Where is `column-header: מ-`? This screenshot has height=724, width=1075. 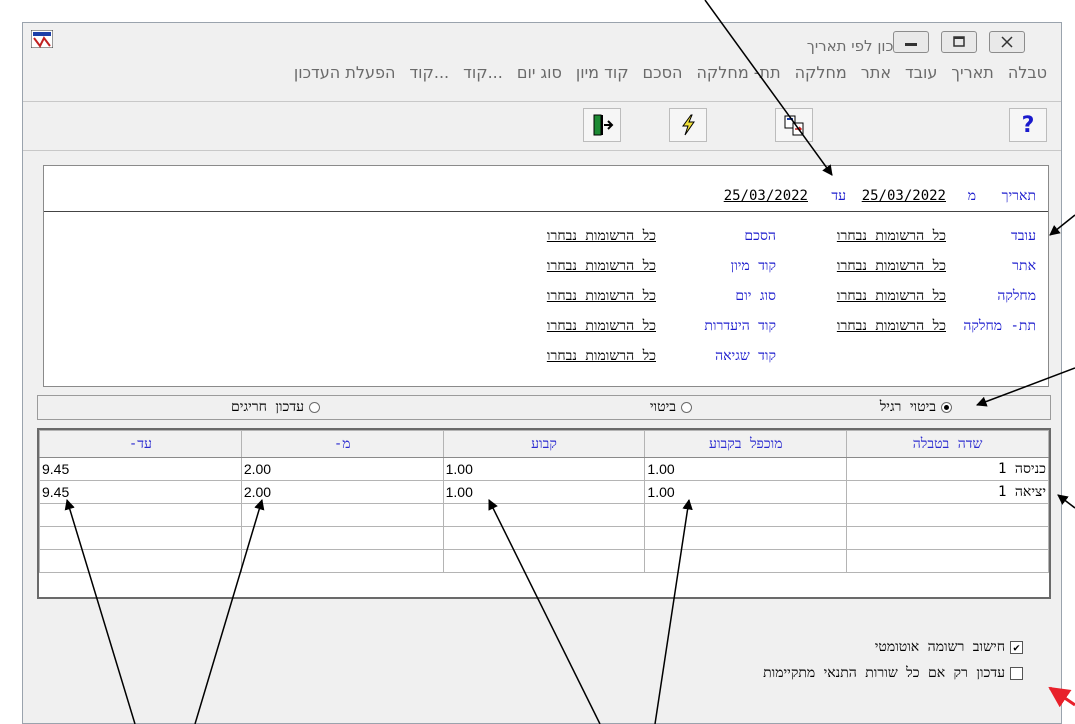 column-header: מ- is located at coordinates (342, 444).